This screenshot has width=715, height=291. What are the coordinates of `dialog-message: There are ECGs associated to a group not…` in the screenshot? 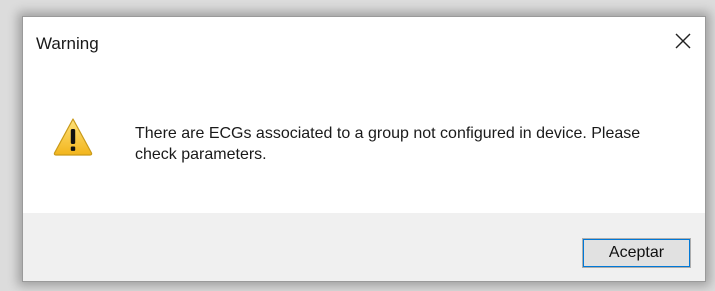 It's located at (388, 144).